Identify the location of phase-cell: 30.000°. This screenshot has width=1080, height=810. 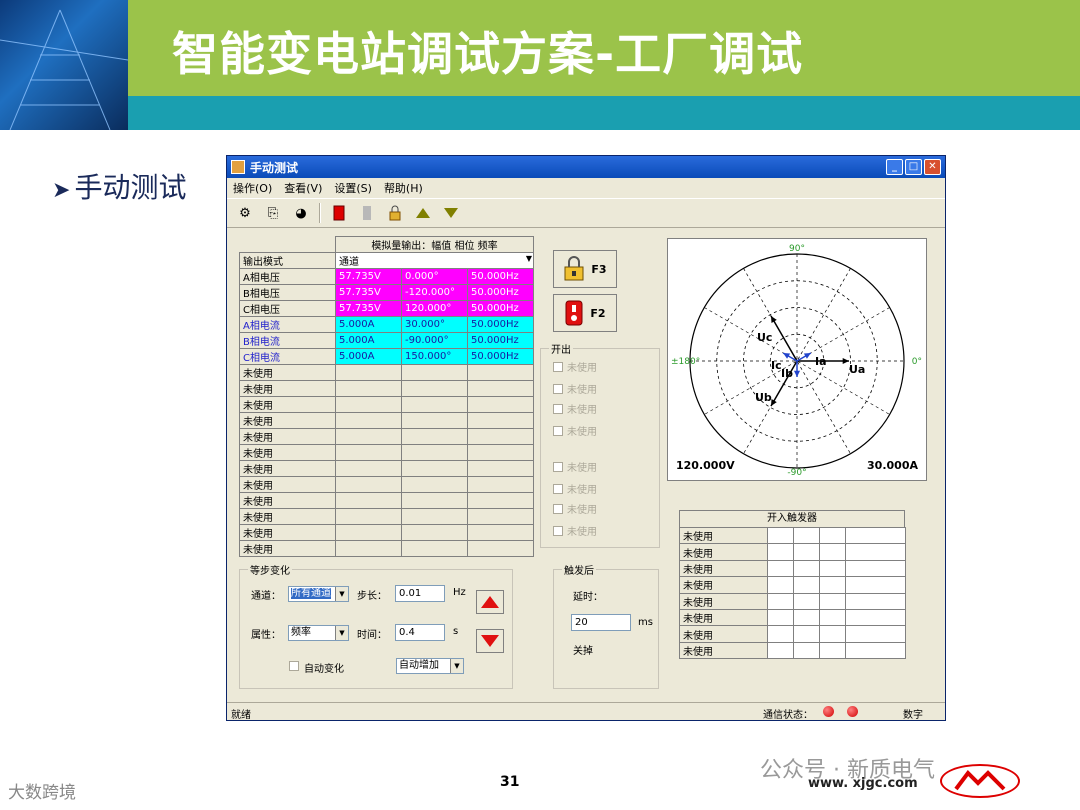
(434, 324).